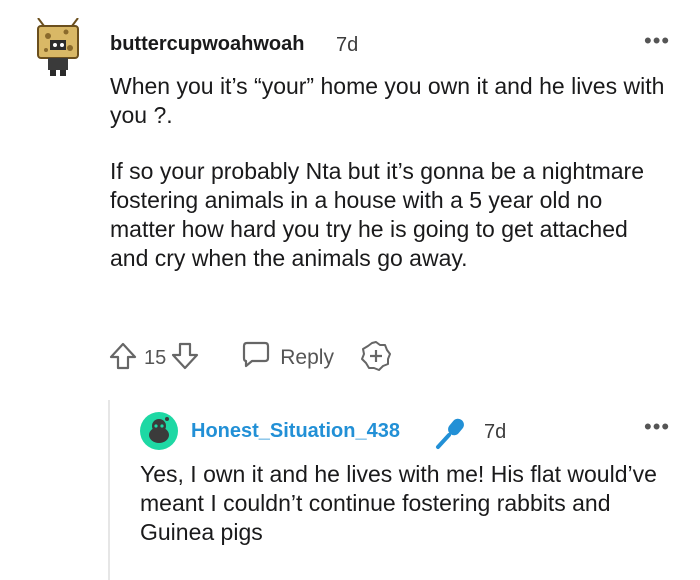  Describe the element at coordinates (109, 490) in the screenshot. I see `thread-line` at that location.